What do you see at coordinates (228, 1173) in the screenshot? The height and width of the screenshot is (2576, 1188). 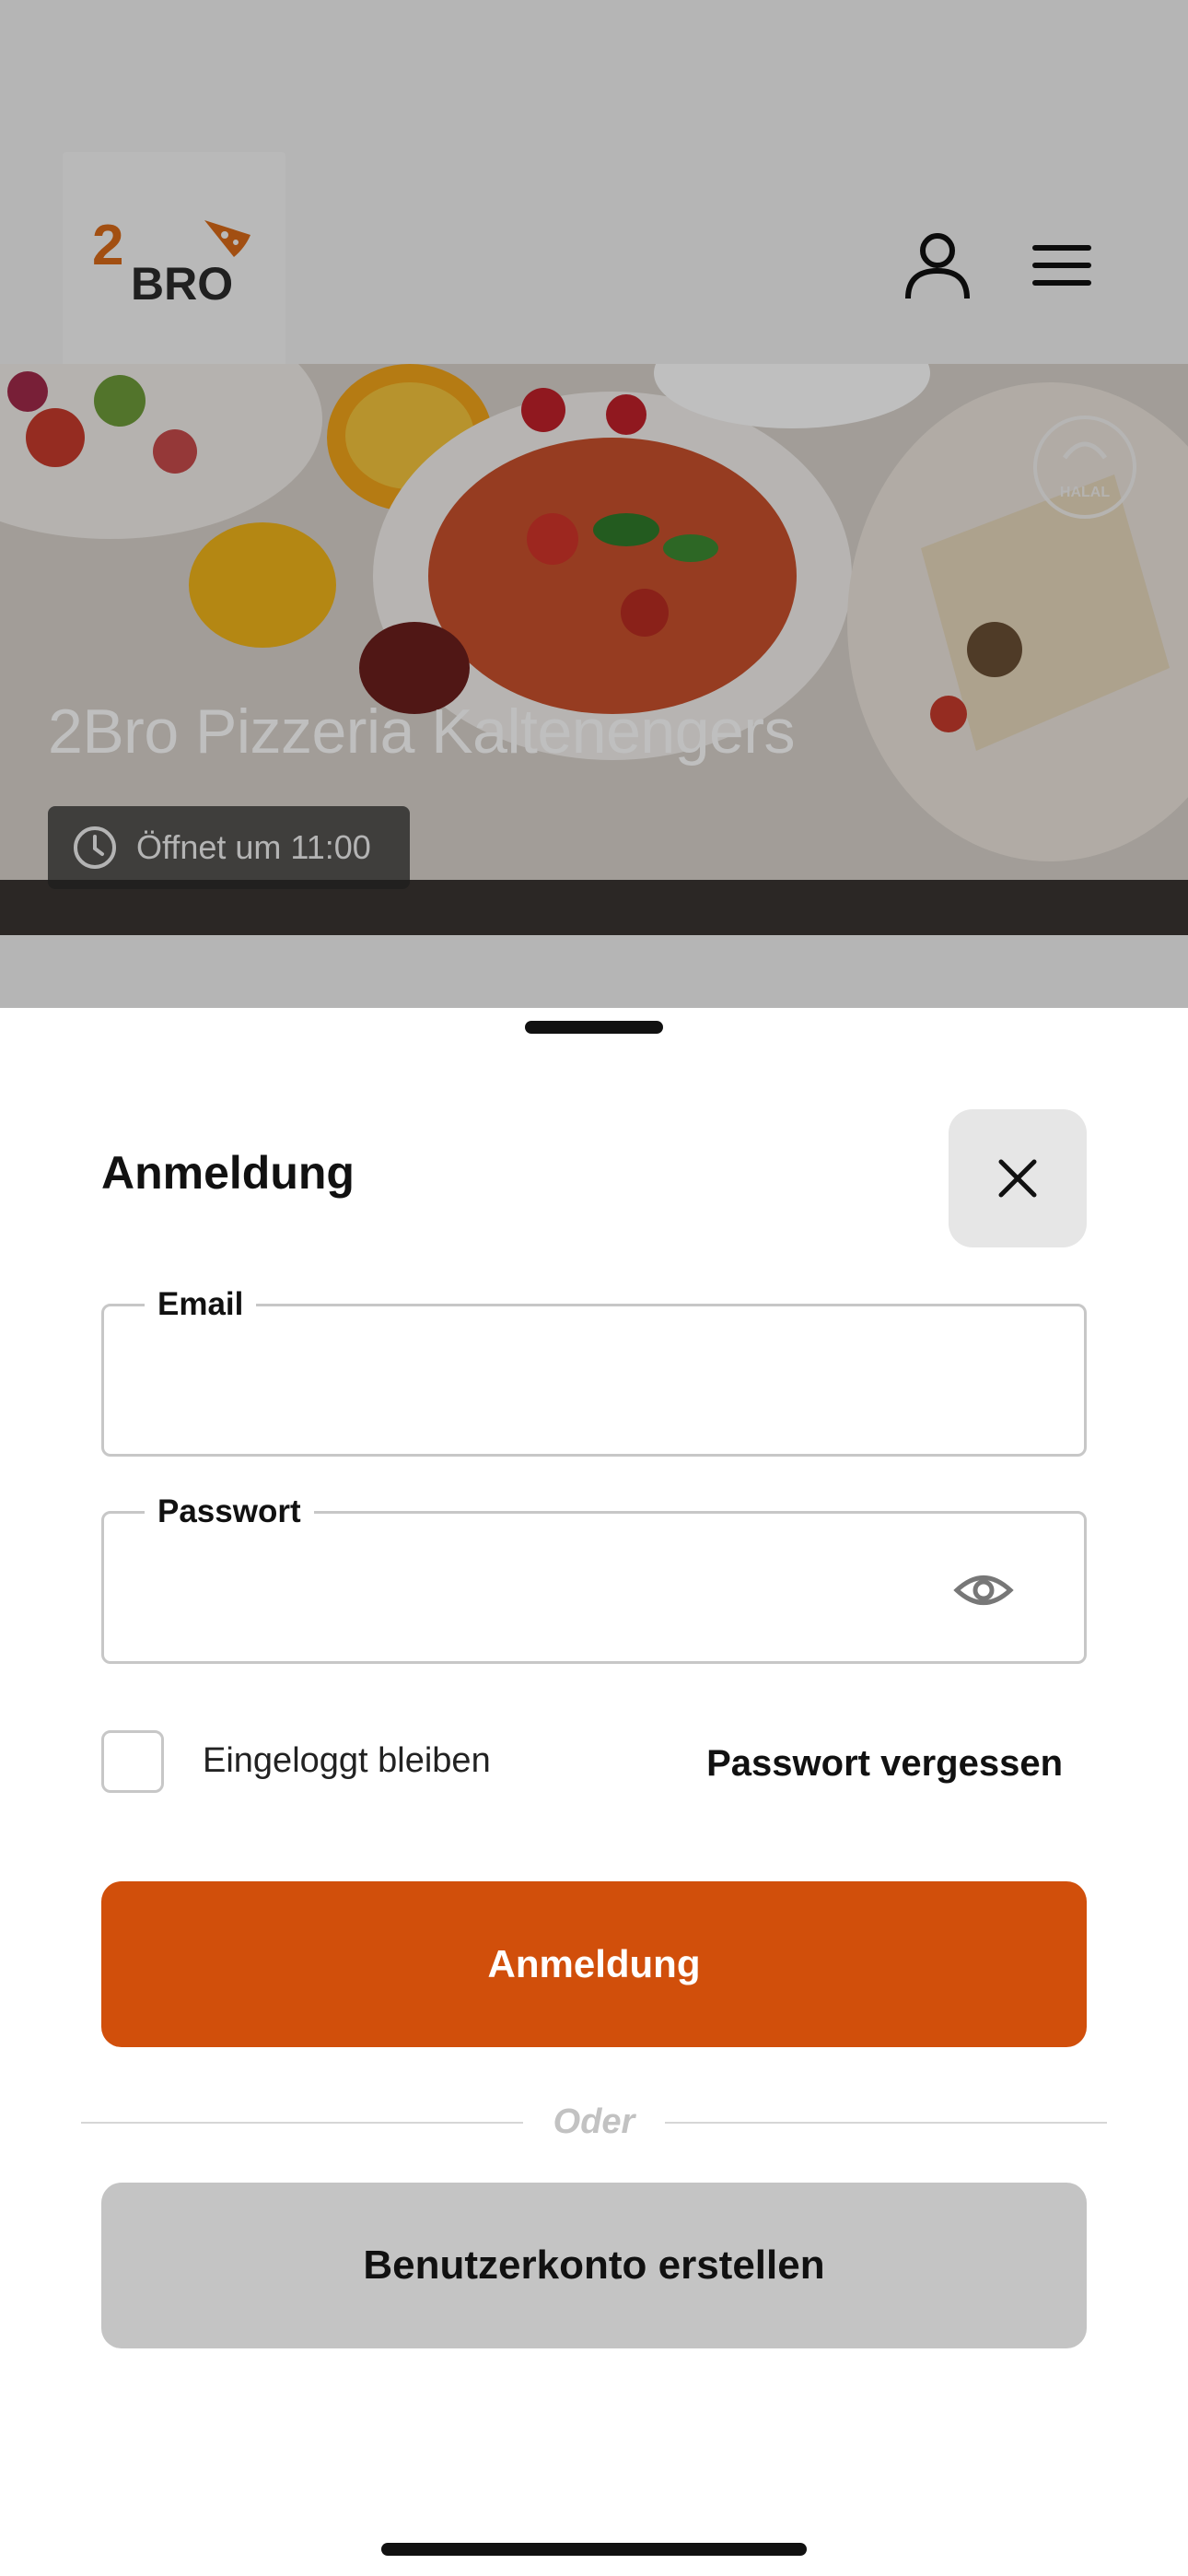 I see `sheet-title: Anmeldung` at bounding box center [228, 1173].